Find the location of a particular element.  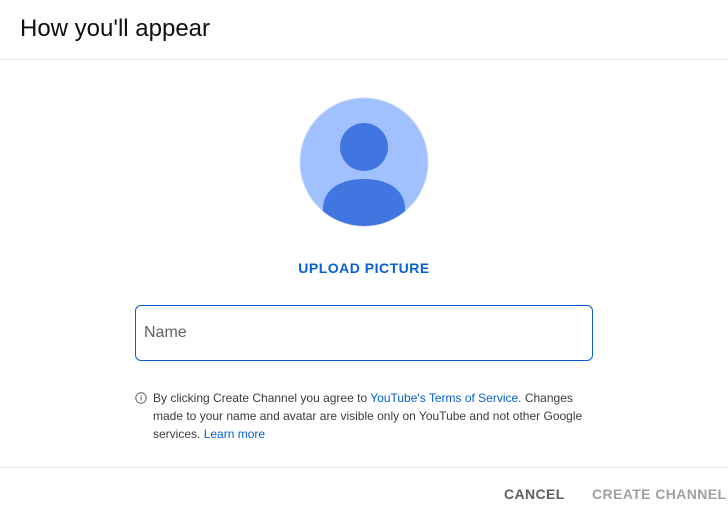

dialog-footer: CANCEL CREATE CHANNEL is located at coordinates (364, 492).